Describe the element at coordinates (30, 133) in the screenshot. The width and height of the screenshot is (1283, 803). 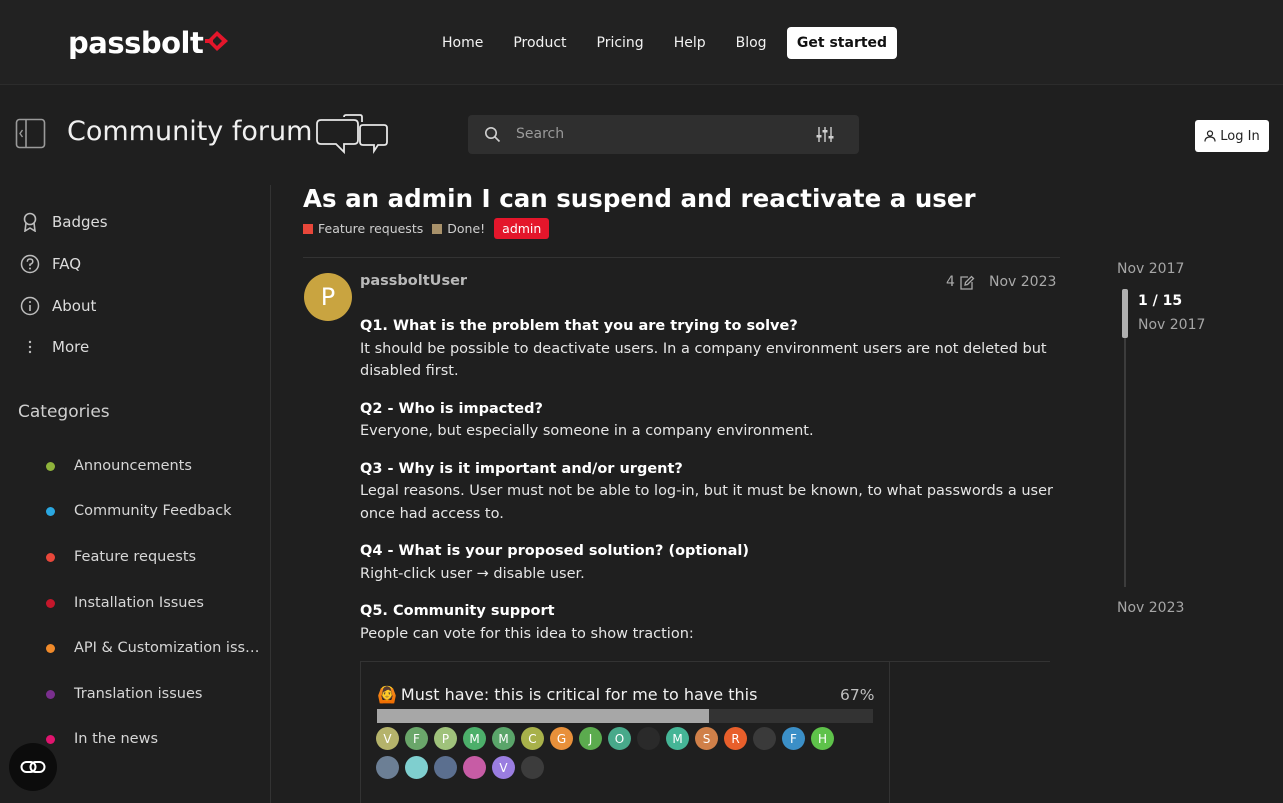
I see `sidebar-toggle-icon` at that location.